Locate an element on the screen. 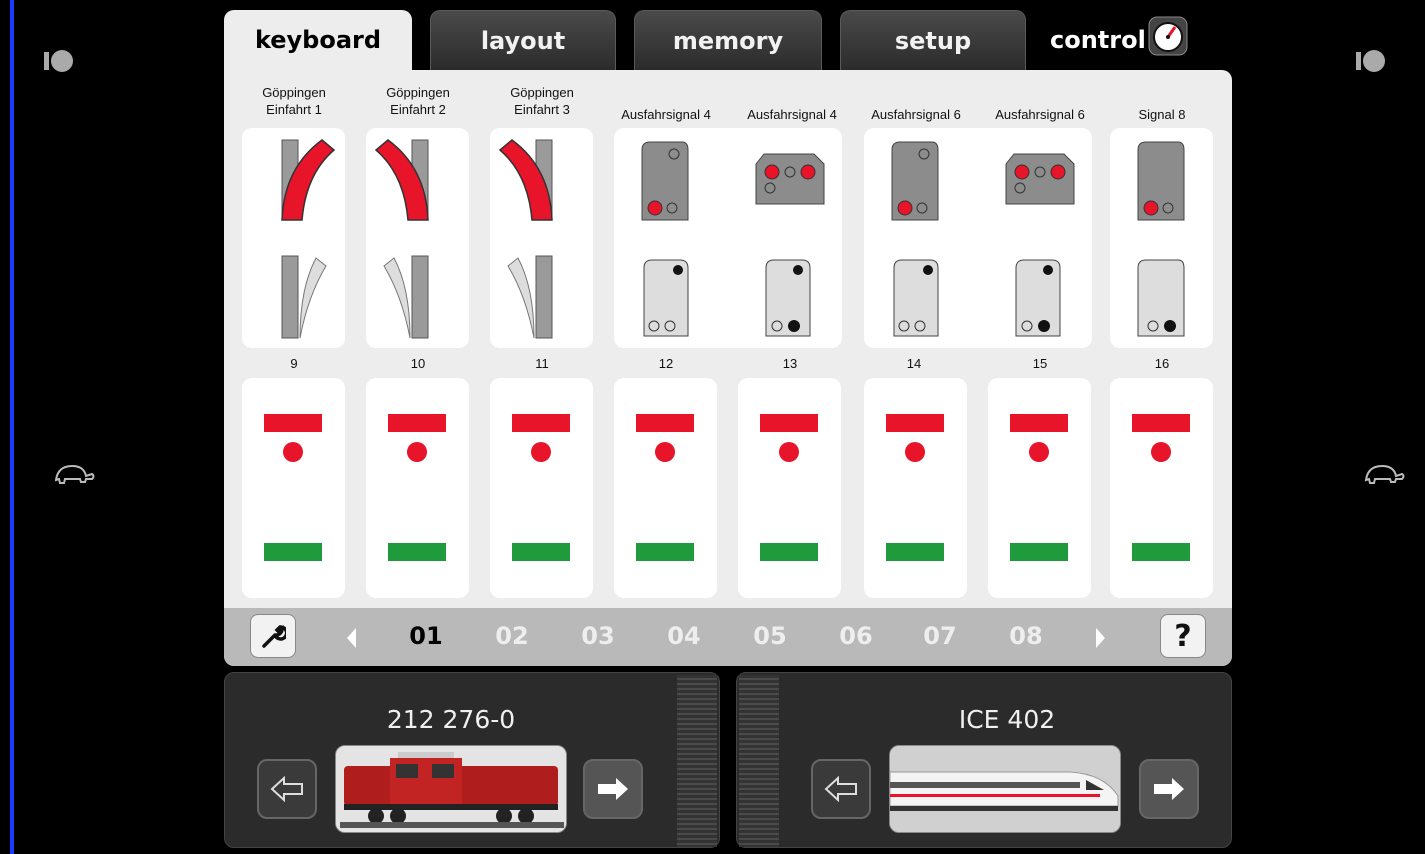 The image size is (1425, 854). article-label: Signal 8 is located at coordinates (1162, 114).